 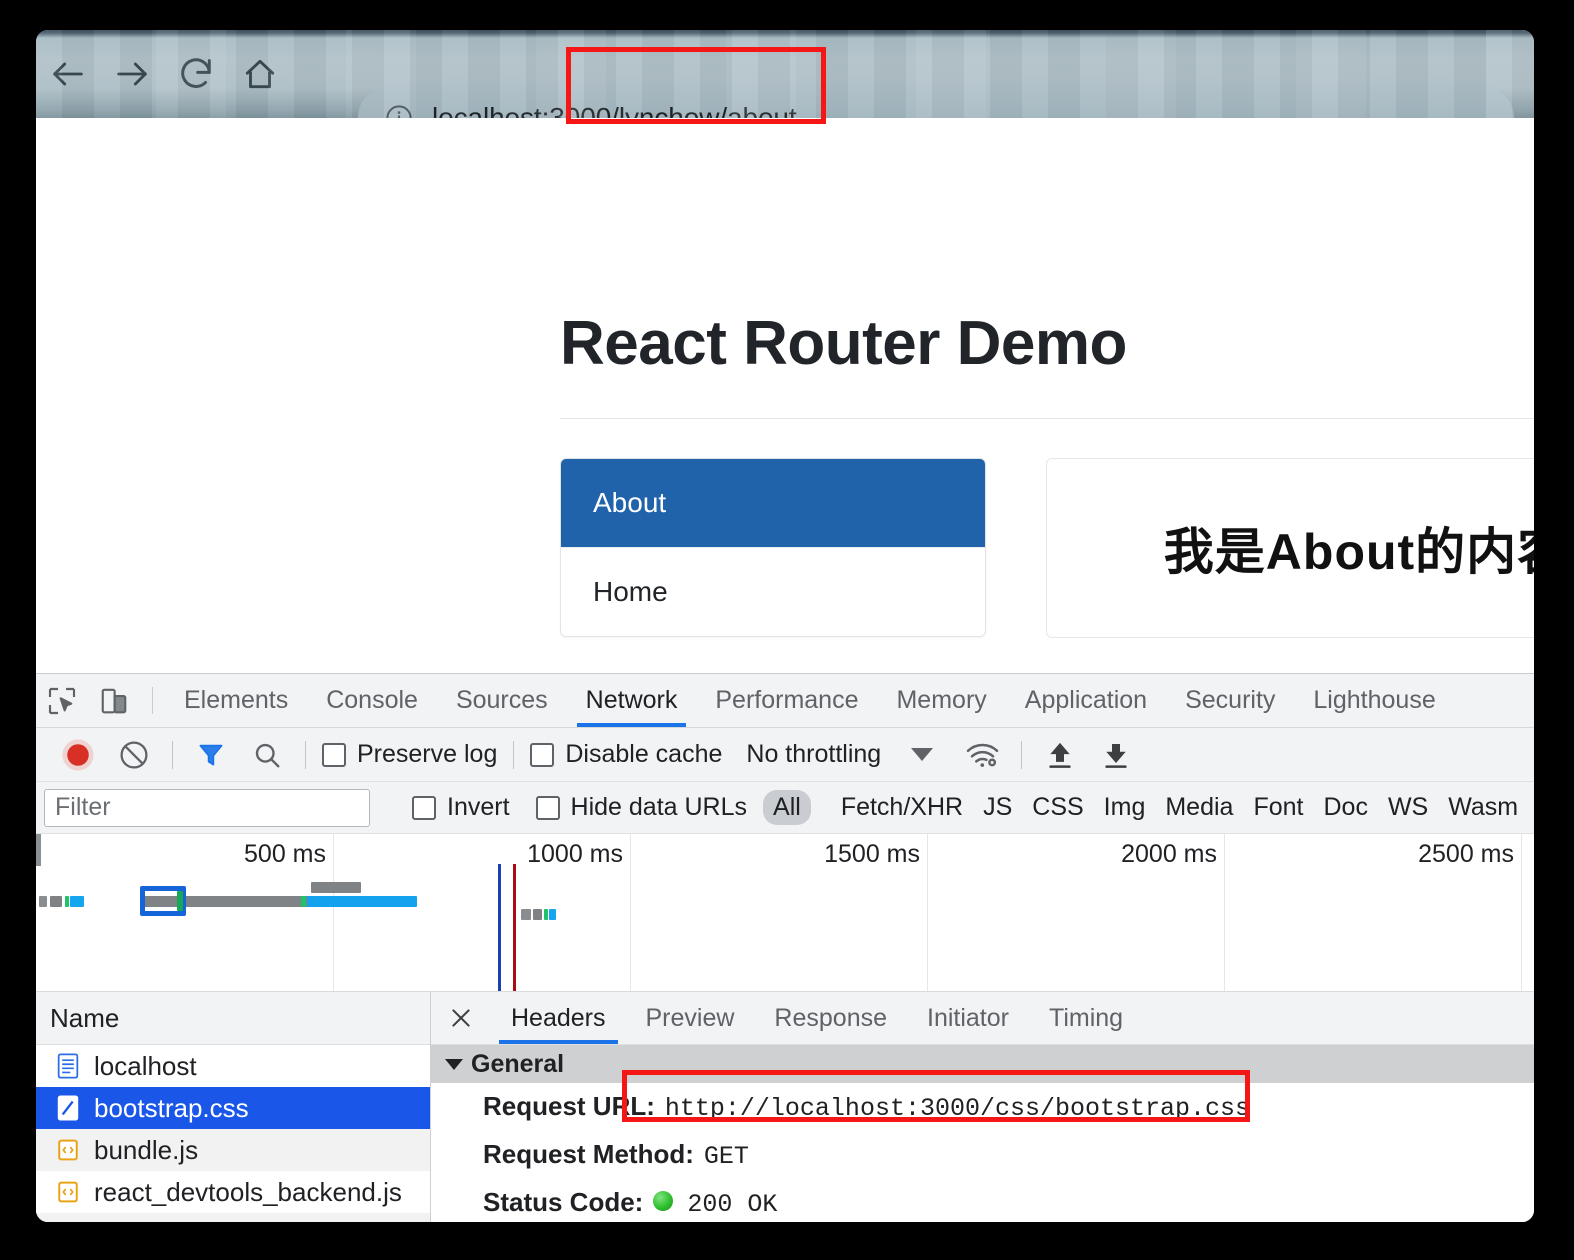 I want to click on magnifier-search-icon, so click(x=267, y=755).